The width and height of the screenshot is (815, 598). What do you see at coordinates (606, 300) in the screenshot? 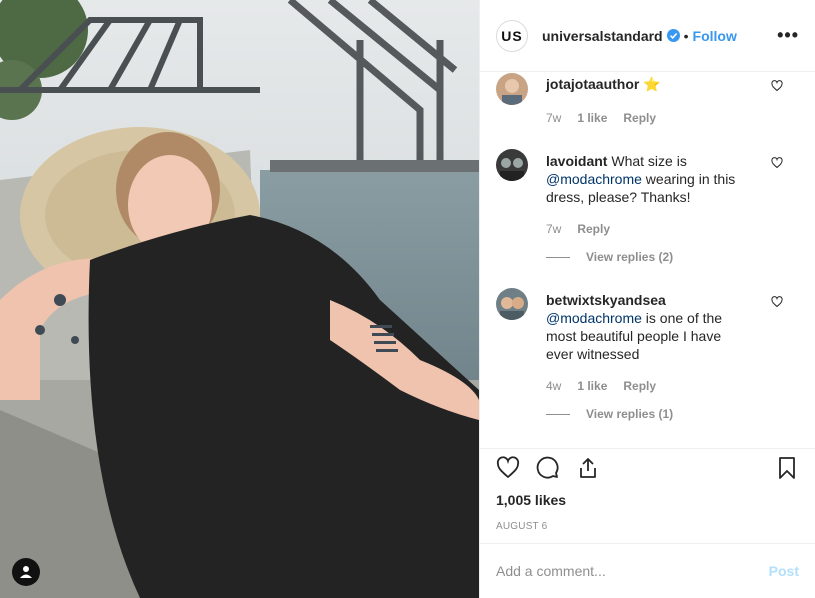
I see `comment-username: betwixtskyandsea` at bounding box center [606, 300].